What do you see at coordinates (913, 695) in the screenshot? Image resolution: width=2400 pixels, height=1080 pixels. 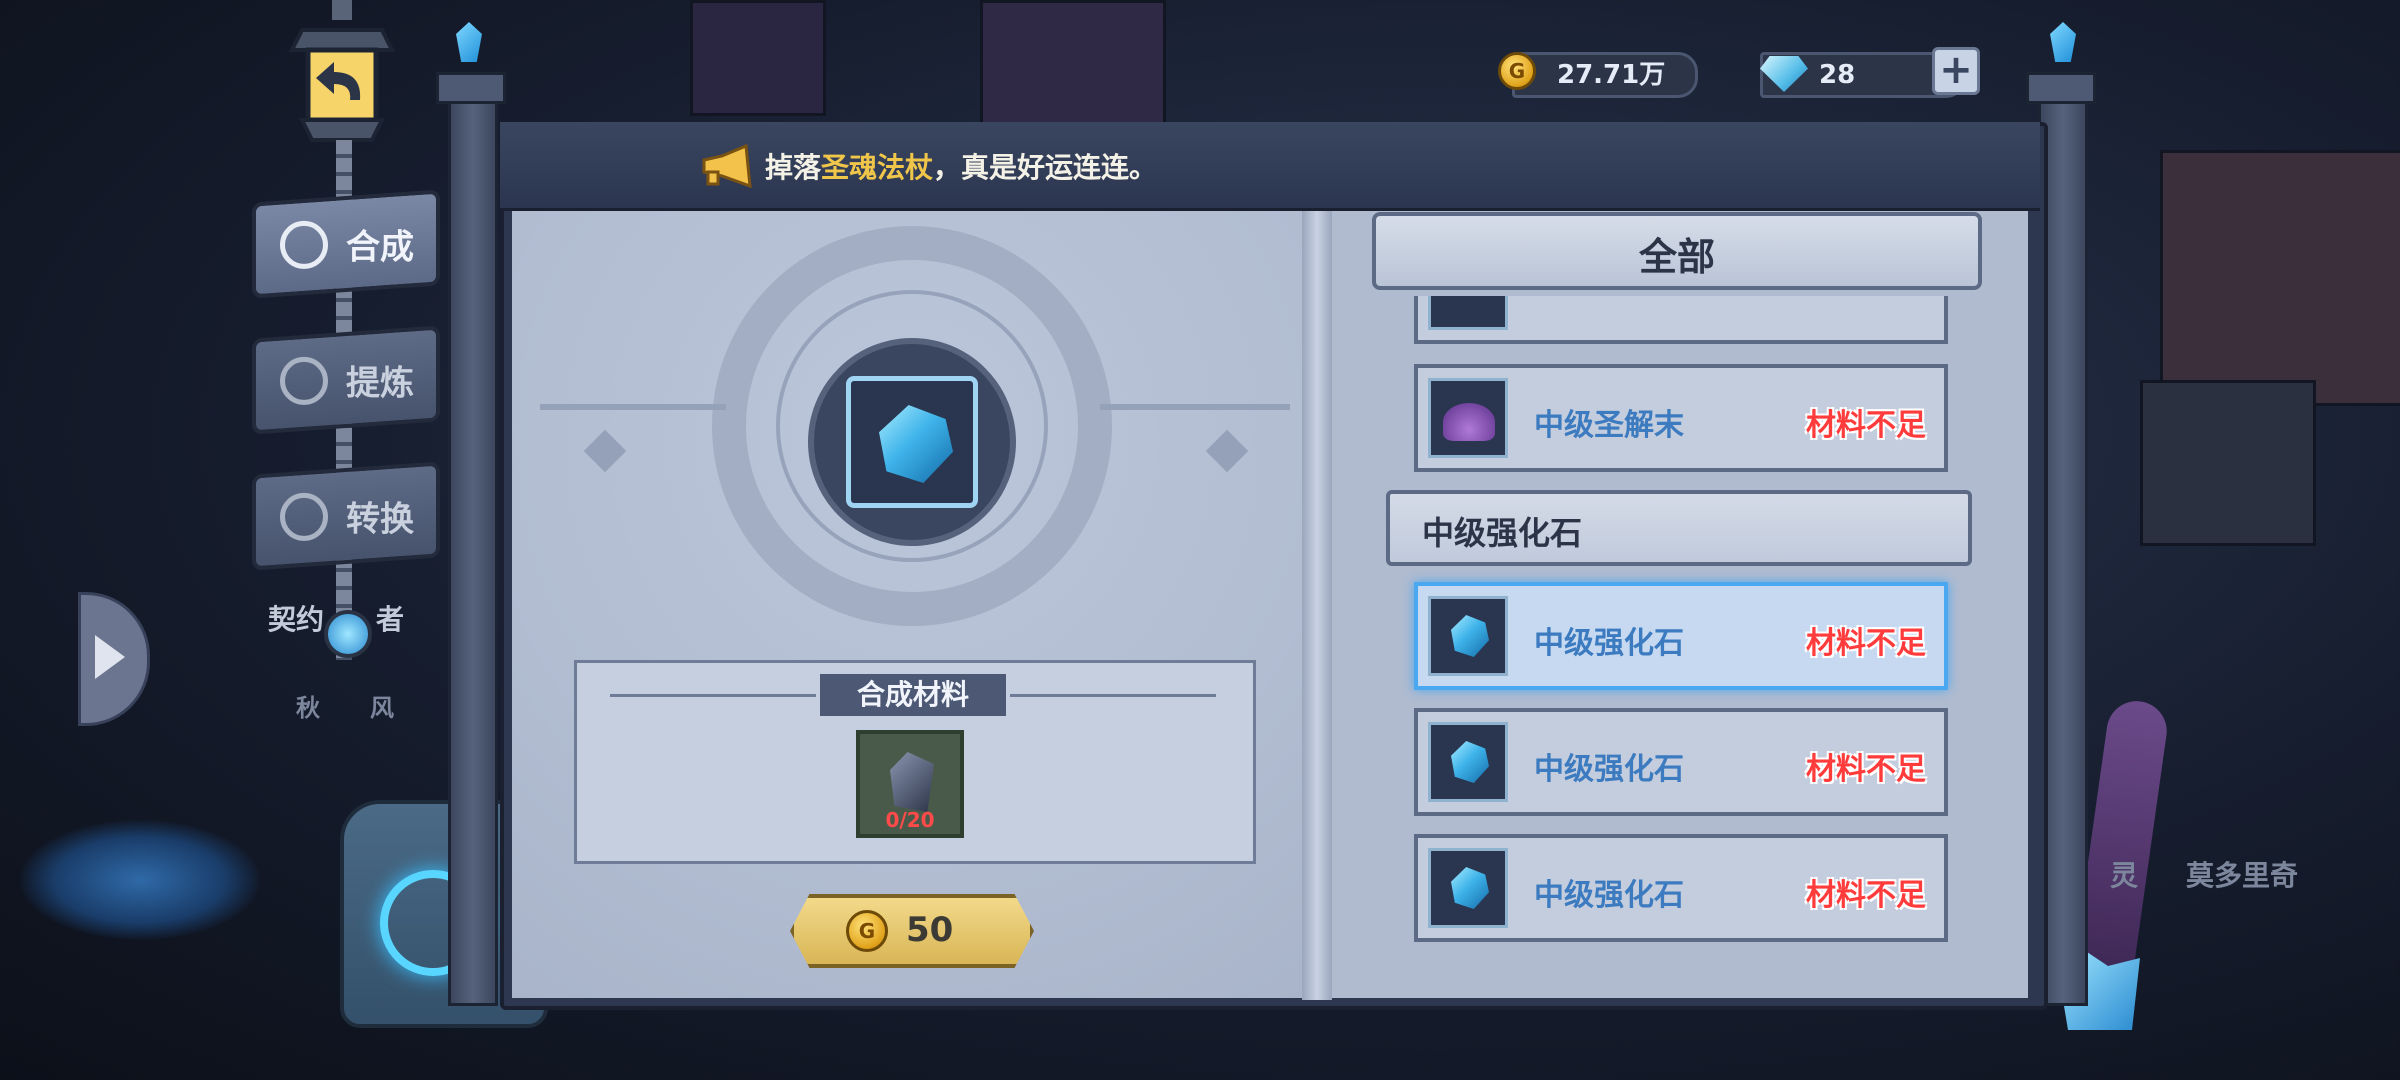 I see `materials-title: 合成材料` at bounding box center [913, 695].